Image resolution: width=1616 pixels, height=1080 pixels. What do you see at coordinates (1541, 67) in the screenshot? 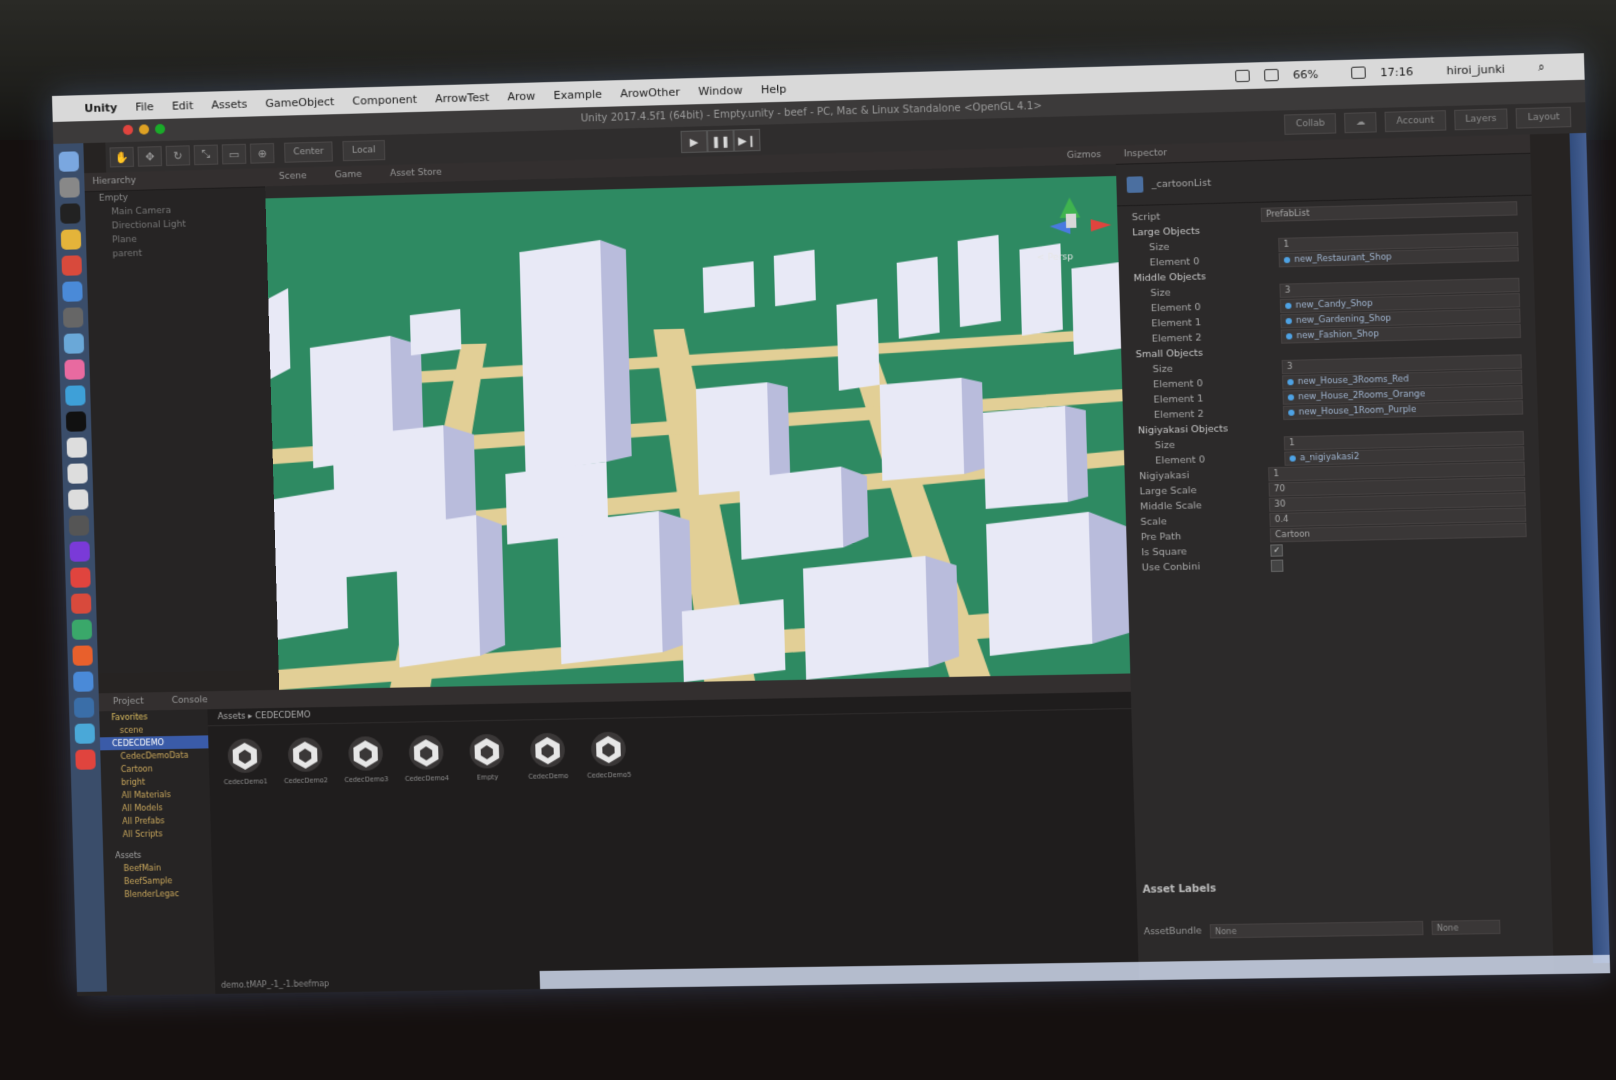
I see `spotlight-icon: ⌕` at bounding box center [1541, 67].